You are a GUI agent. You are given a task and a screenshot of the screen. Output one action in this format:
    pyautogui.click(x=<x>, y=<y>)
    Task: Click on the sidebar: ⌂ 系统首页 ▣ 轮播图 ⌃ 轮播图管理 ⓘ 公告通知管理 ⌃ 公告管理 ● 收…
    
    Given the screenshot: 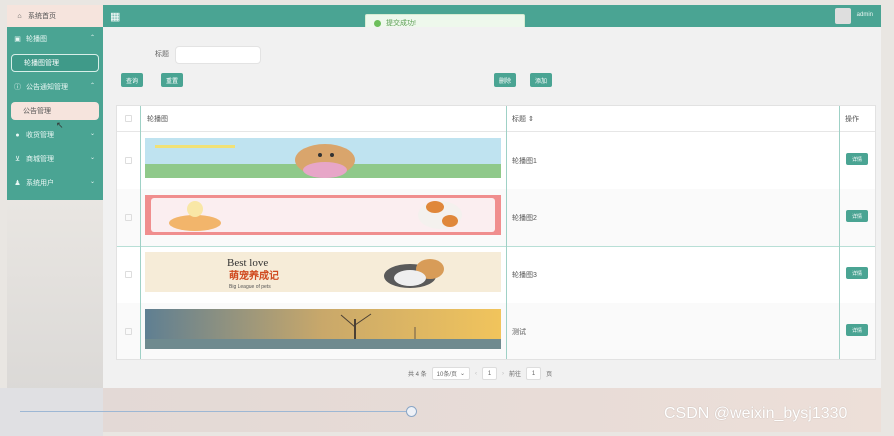 What is the action you would take?
    pyautogui.click(x=55, y=102)
    